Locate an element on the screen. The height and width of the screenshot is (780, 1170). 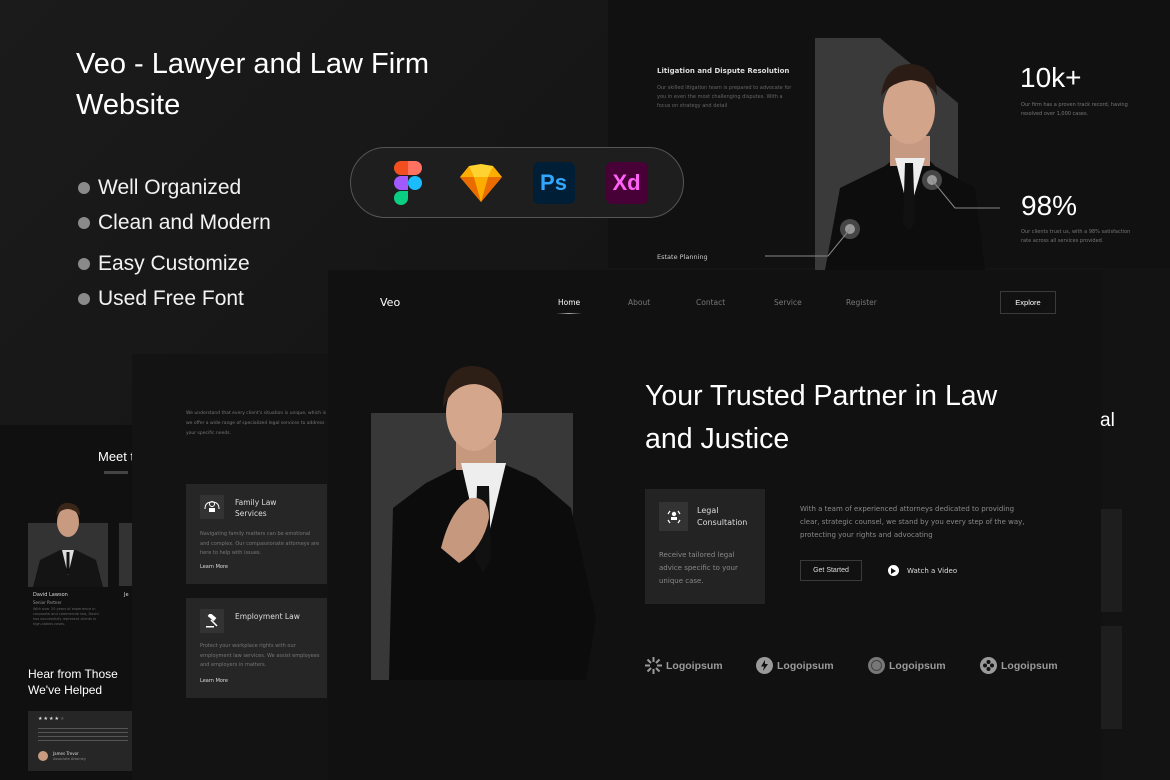
estate-planning-label: Estate Planning is located at coordinates (682, 257).